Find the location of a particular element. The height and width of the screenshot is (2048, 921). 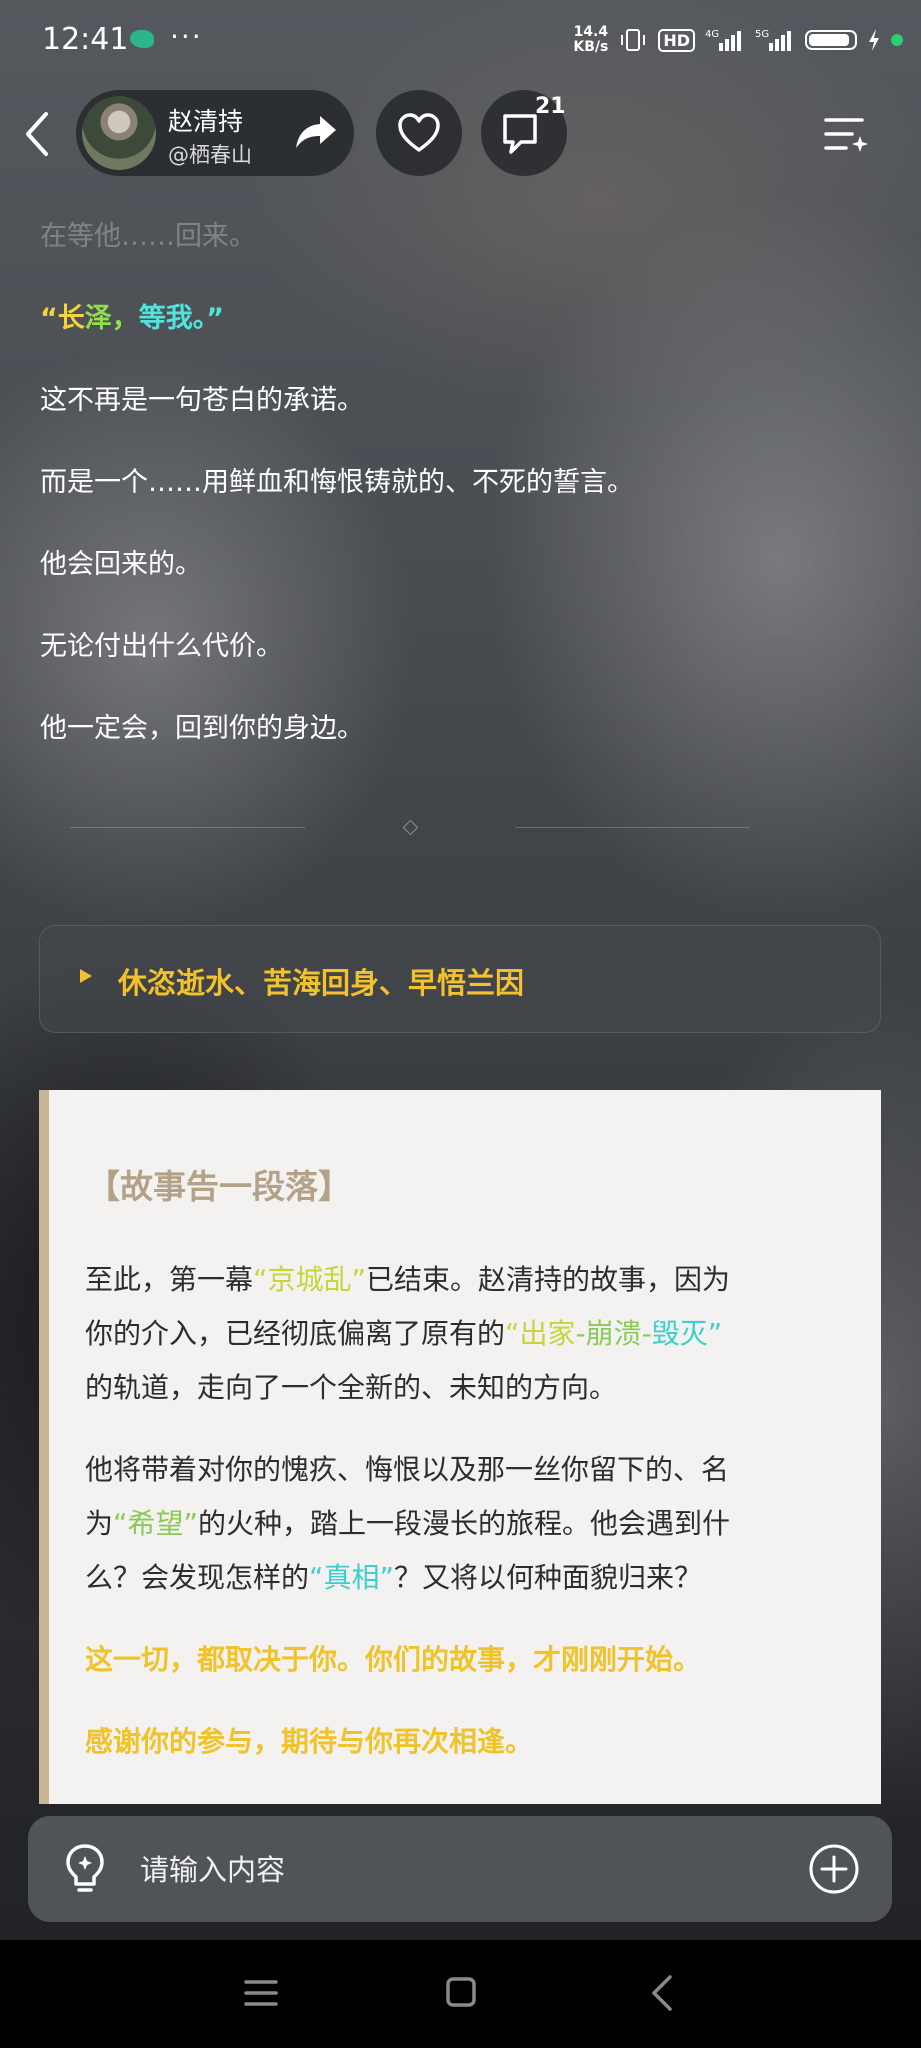

card-paragraph-2-line-3: 么？会发现怎样的“真相”？又将以何种面貌归来？ is located at coordinates (393, 1576).